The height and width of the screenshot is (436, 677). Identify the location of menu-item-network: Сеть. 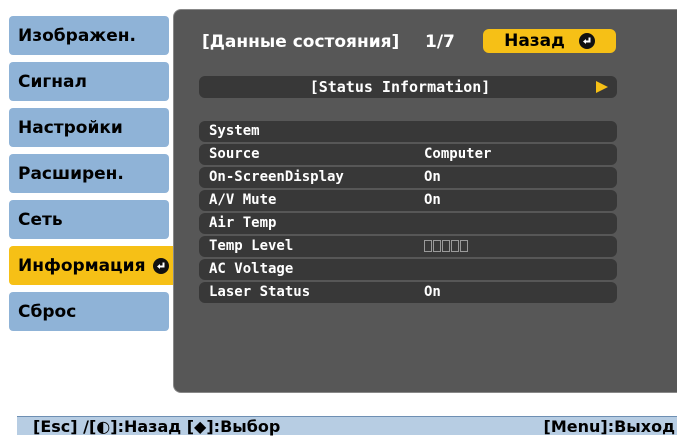
(89, 219).